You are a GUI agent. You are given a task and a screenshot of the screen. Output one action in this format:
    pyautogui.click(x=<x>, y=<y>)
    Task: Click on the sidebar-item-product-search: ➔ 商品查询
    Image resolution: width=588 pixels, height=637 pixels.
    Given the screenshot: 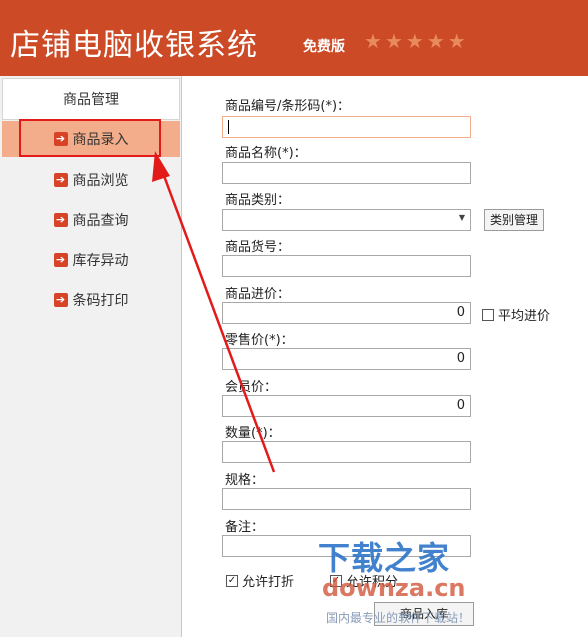 What is the action you would take?
    pyautogui.click(x=91, y=220)
    